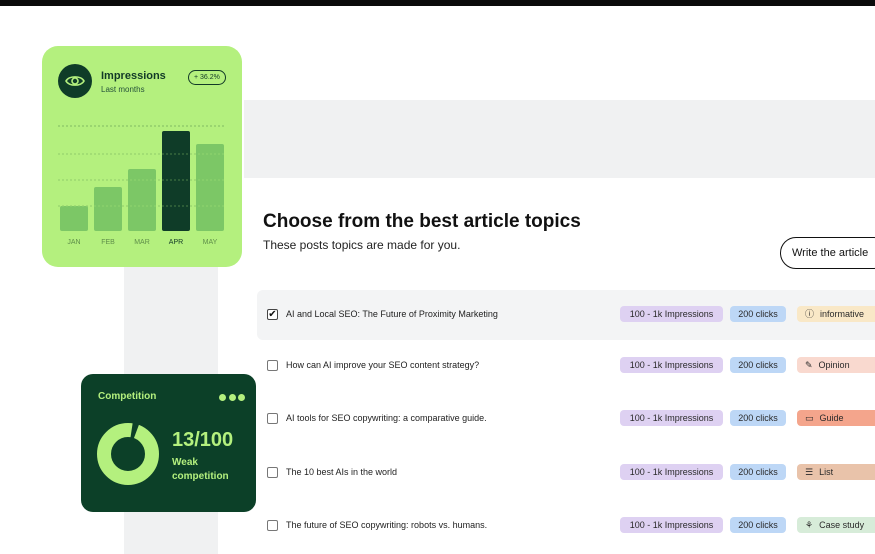 The width and height of the screenshot is (875, 554). I want to click on competition-label: Weak competition, so click(200, 469).